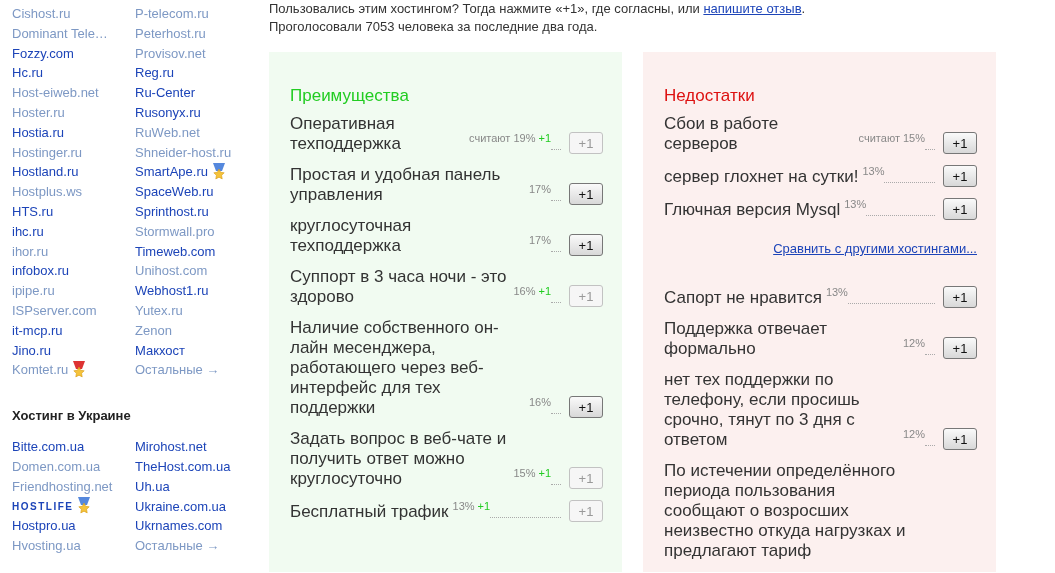 The image size is (1055, 573). Describe the element at coordinates (538, 9) in the screenshot. I see `intro-text: Пользовались этим хостингом? Тогда нажмите «+1», где согласны, или напишите отзыв.` at that location.